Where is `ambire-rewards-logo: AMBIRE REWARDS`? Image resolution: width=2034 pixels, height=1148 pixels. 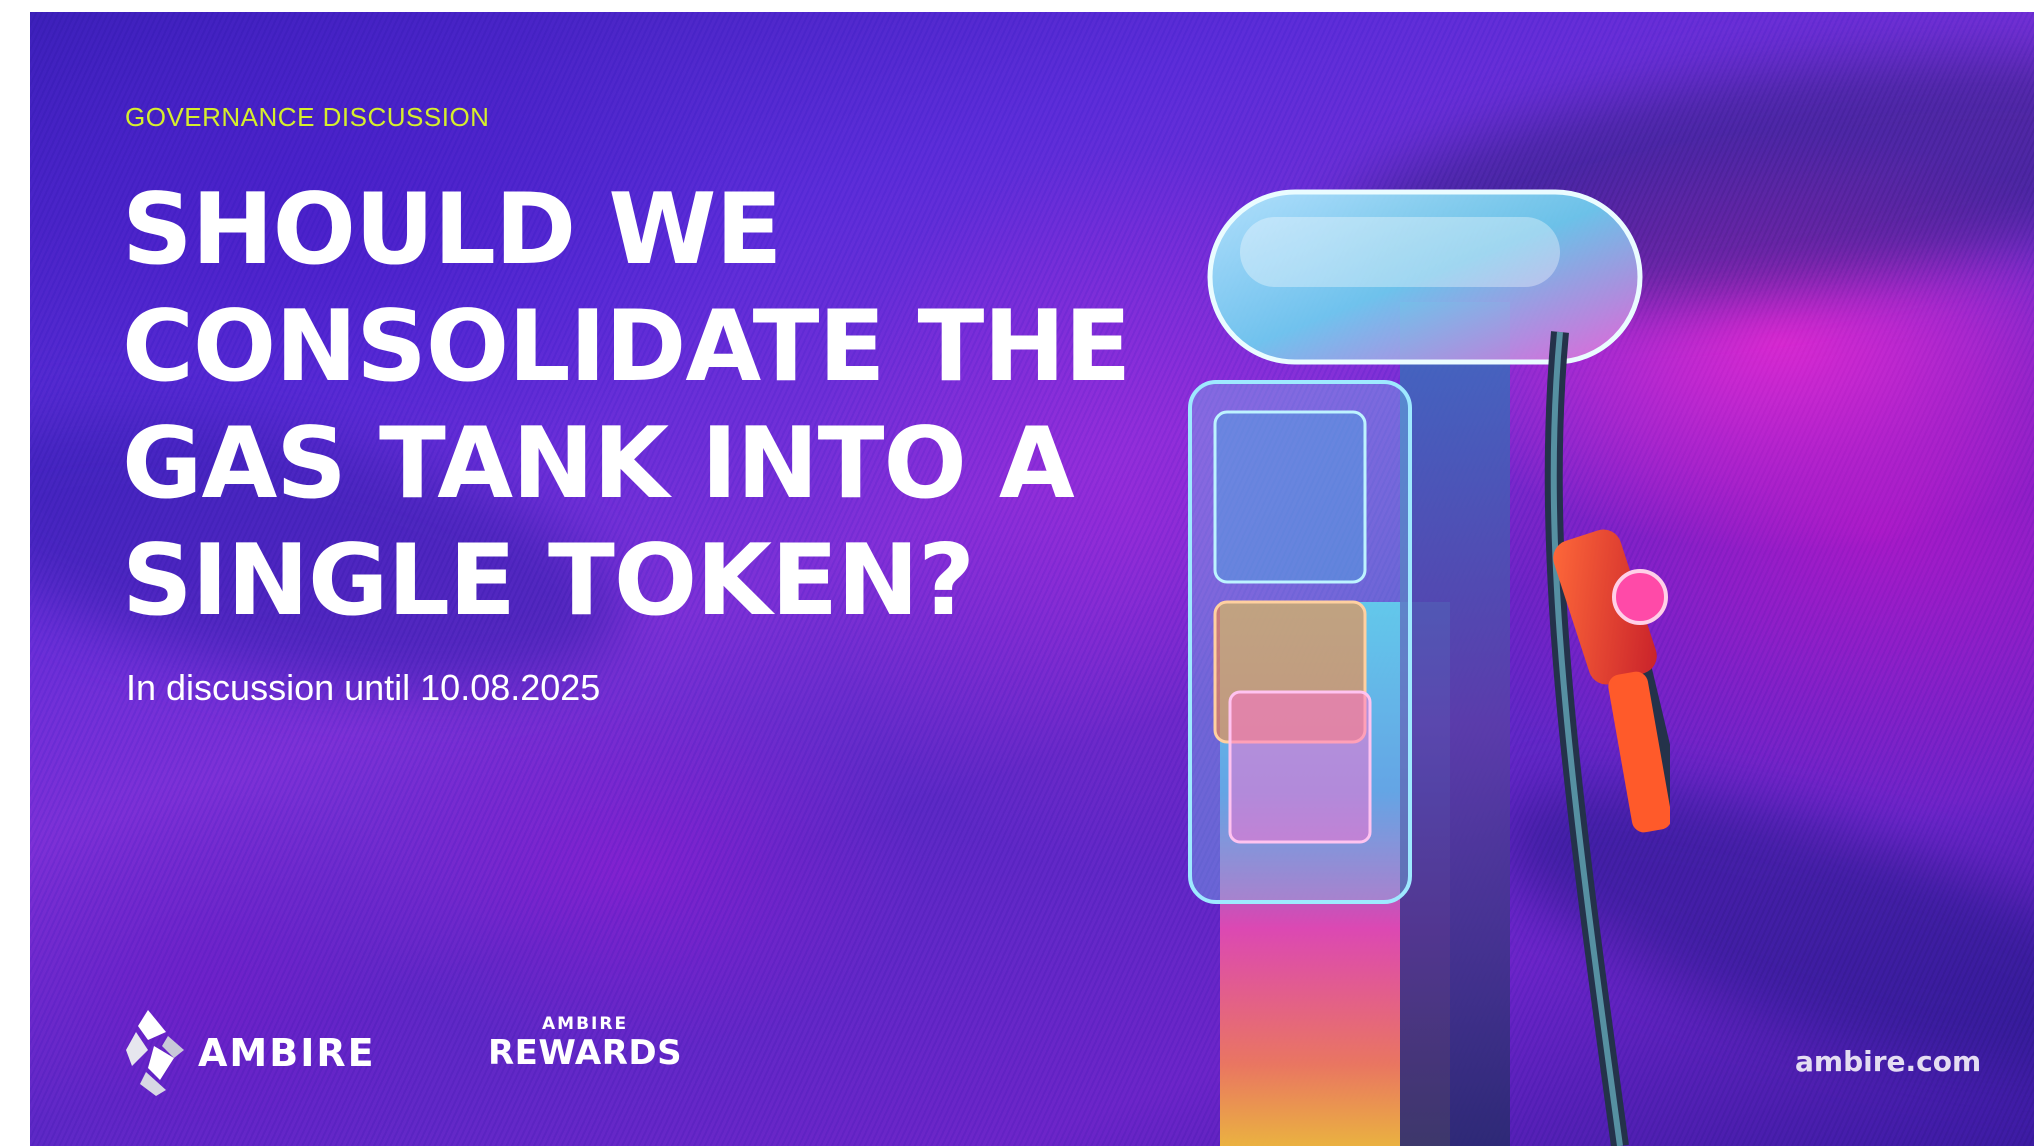 ambire-rewards-logo: AMBIRE REWARDS is located at coordinates (585, 1043).